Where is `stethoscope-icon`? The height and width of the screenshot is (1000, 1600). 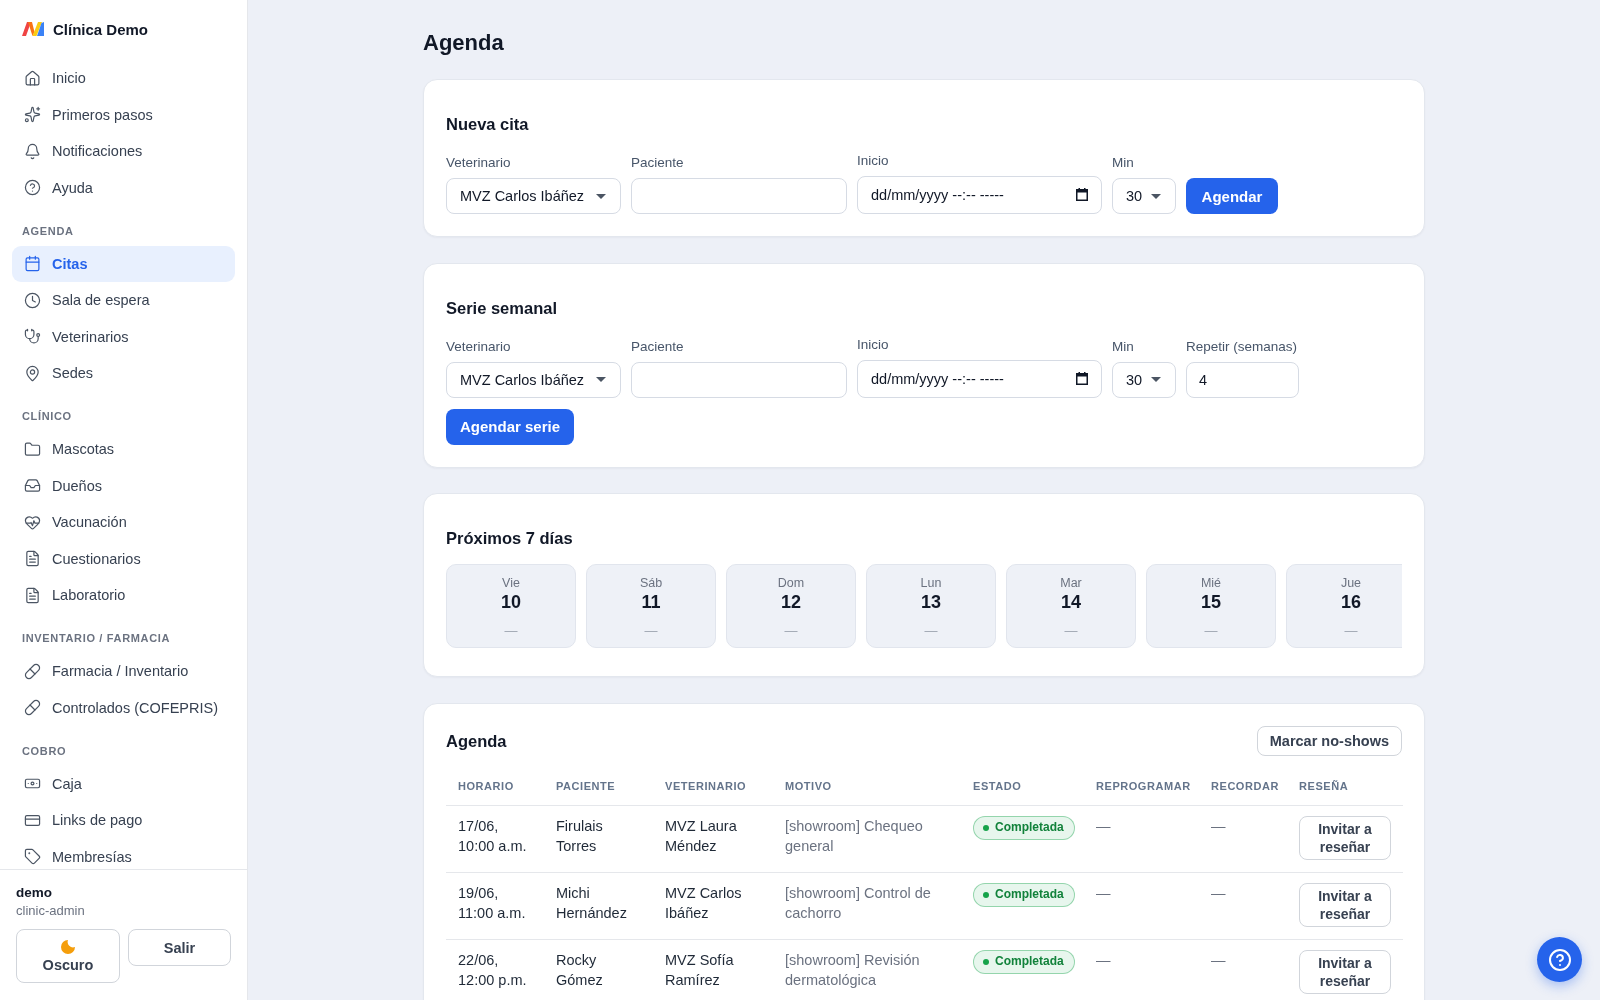 stethoscope-icon is located at coordinates (32, 337).